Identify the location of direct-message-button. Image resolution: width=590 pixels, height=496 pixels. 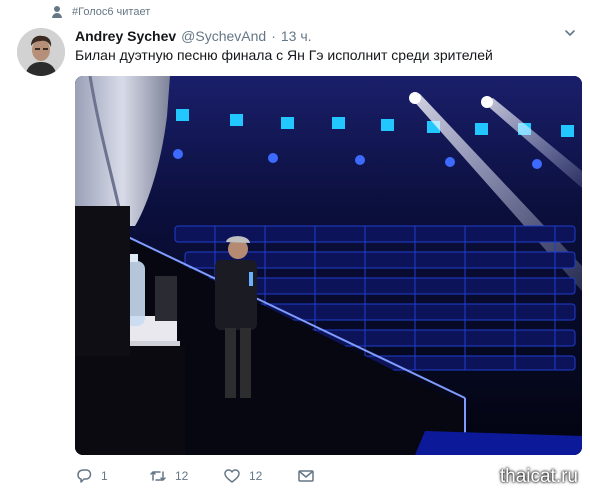
(310, 476).